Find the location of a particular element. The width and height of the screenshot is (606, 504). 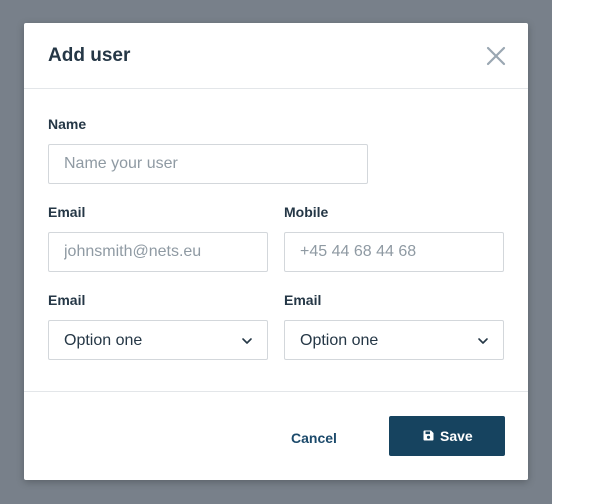

dialog-title: Add user is located at coordinates (89, 55).